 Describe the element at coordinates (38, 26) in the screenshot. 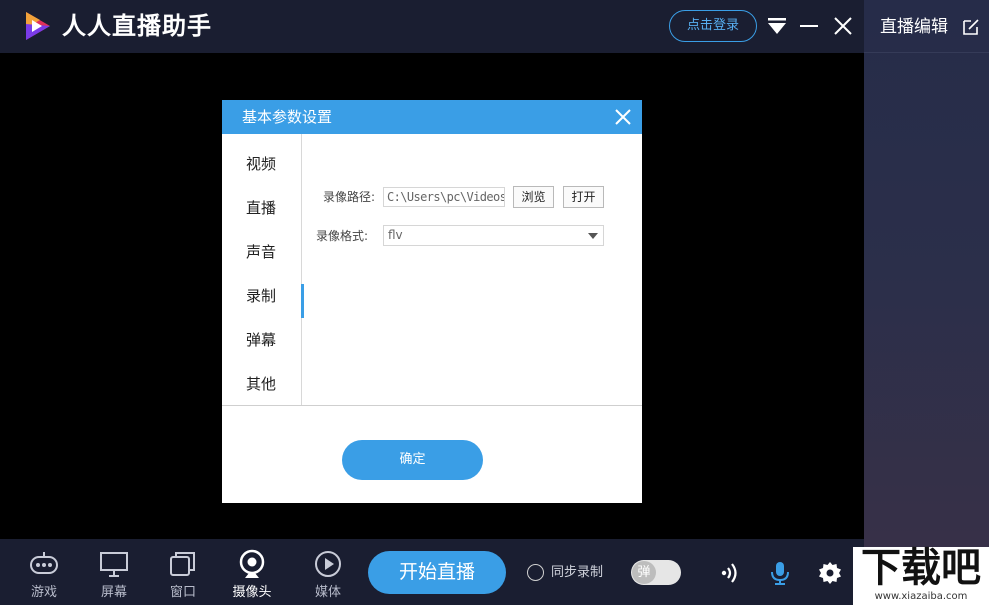

I see `app-logo-icon` at that location.